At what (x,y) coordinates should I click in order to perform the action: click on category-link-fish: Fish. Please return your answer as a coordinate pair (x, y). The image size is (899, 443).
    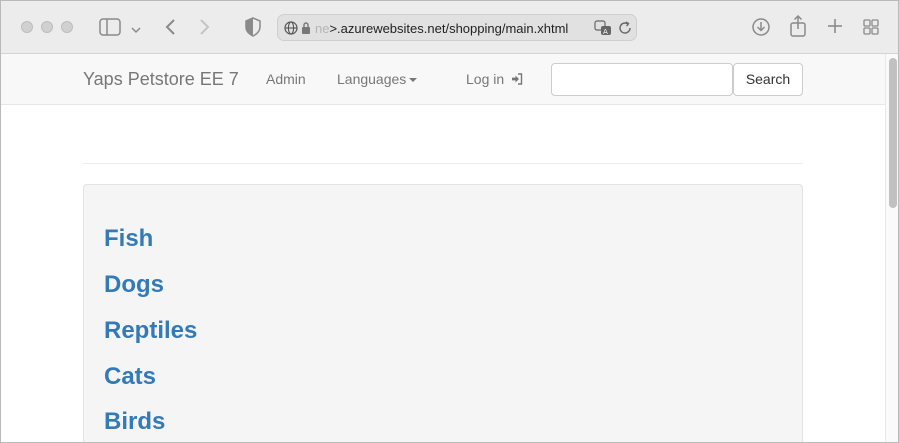
    Looking at the image, I should click on (128, 239).